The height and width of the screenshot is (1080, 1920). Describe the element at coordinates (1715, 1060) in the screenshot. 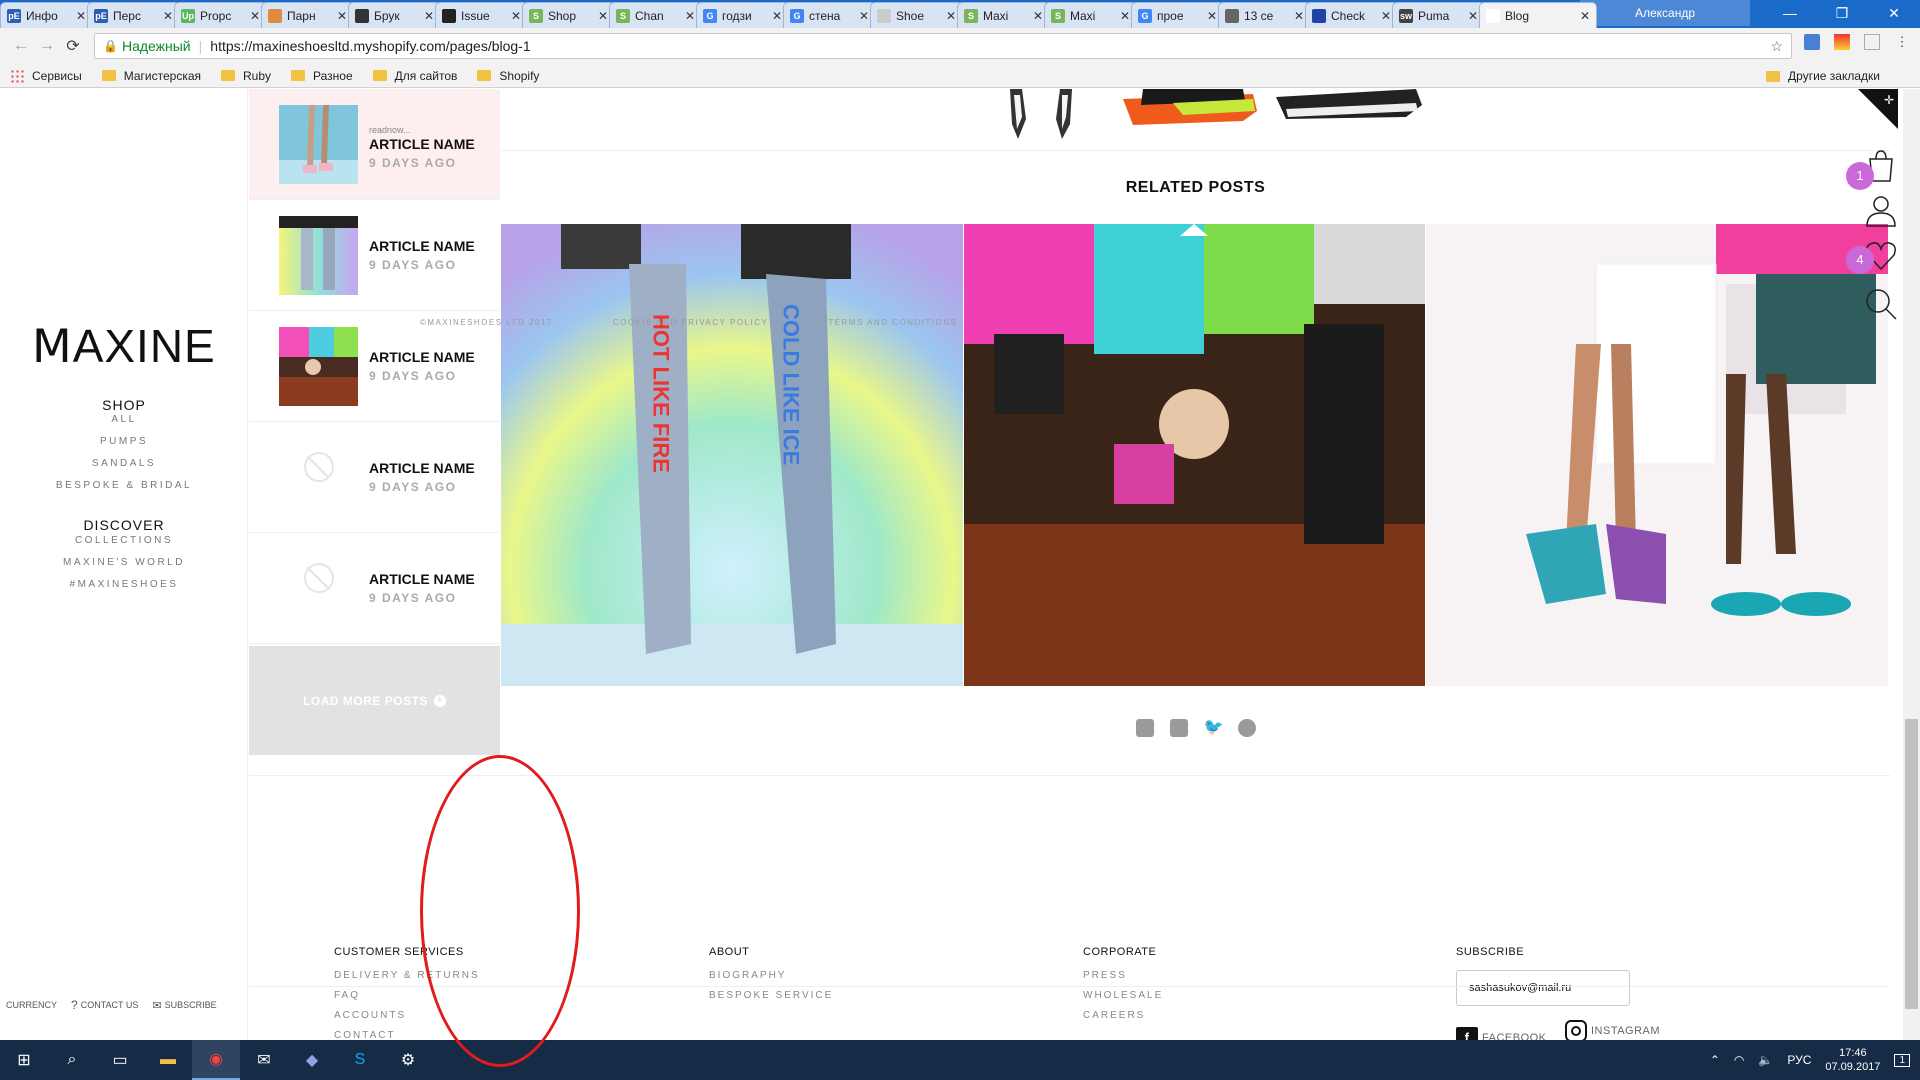

I see `chevron-up-icon: ⌃` at that location.